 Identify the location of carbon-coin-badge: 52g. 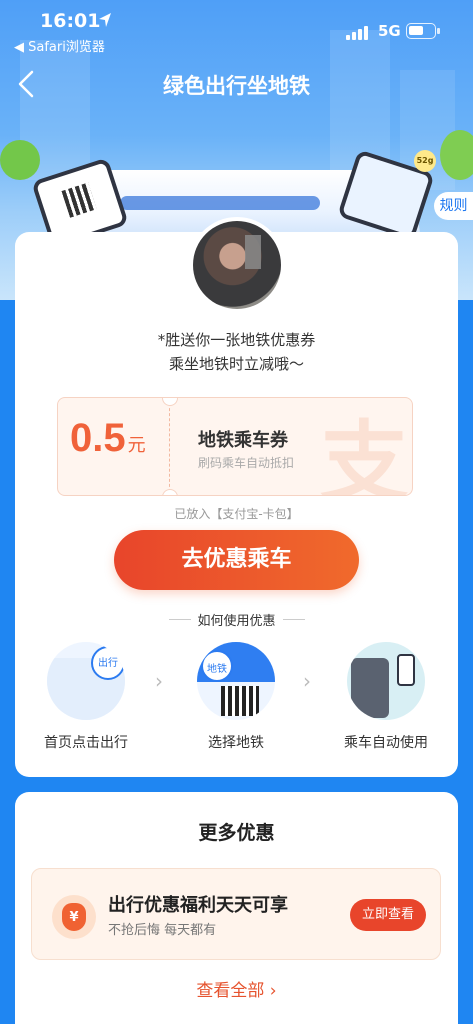
(425, 161).